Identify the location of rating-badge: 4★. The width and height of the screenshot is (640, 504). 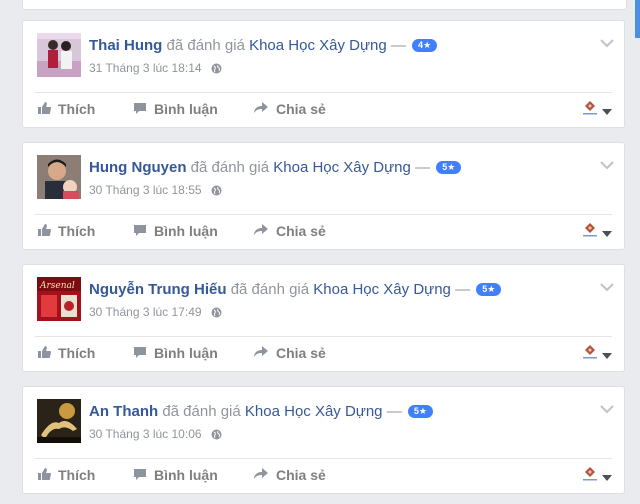
(425, 45).